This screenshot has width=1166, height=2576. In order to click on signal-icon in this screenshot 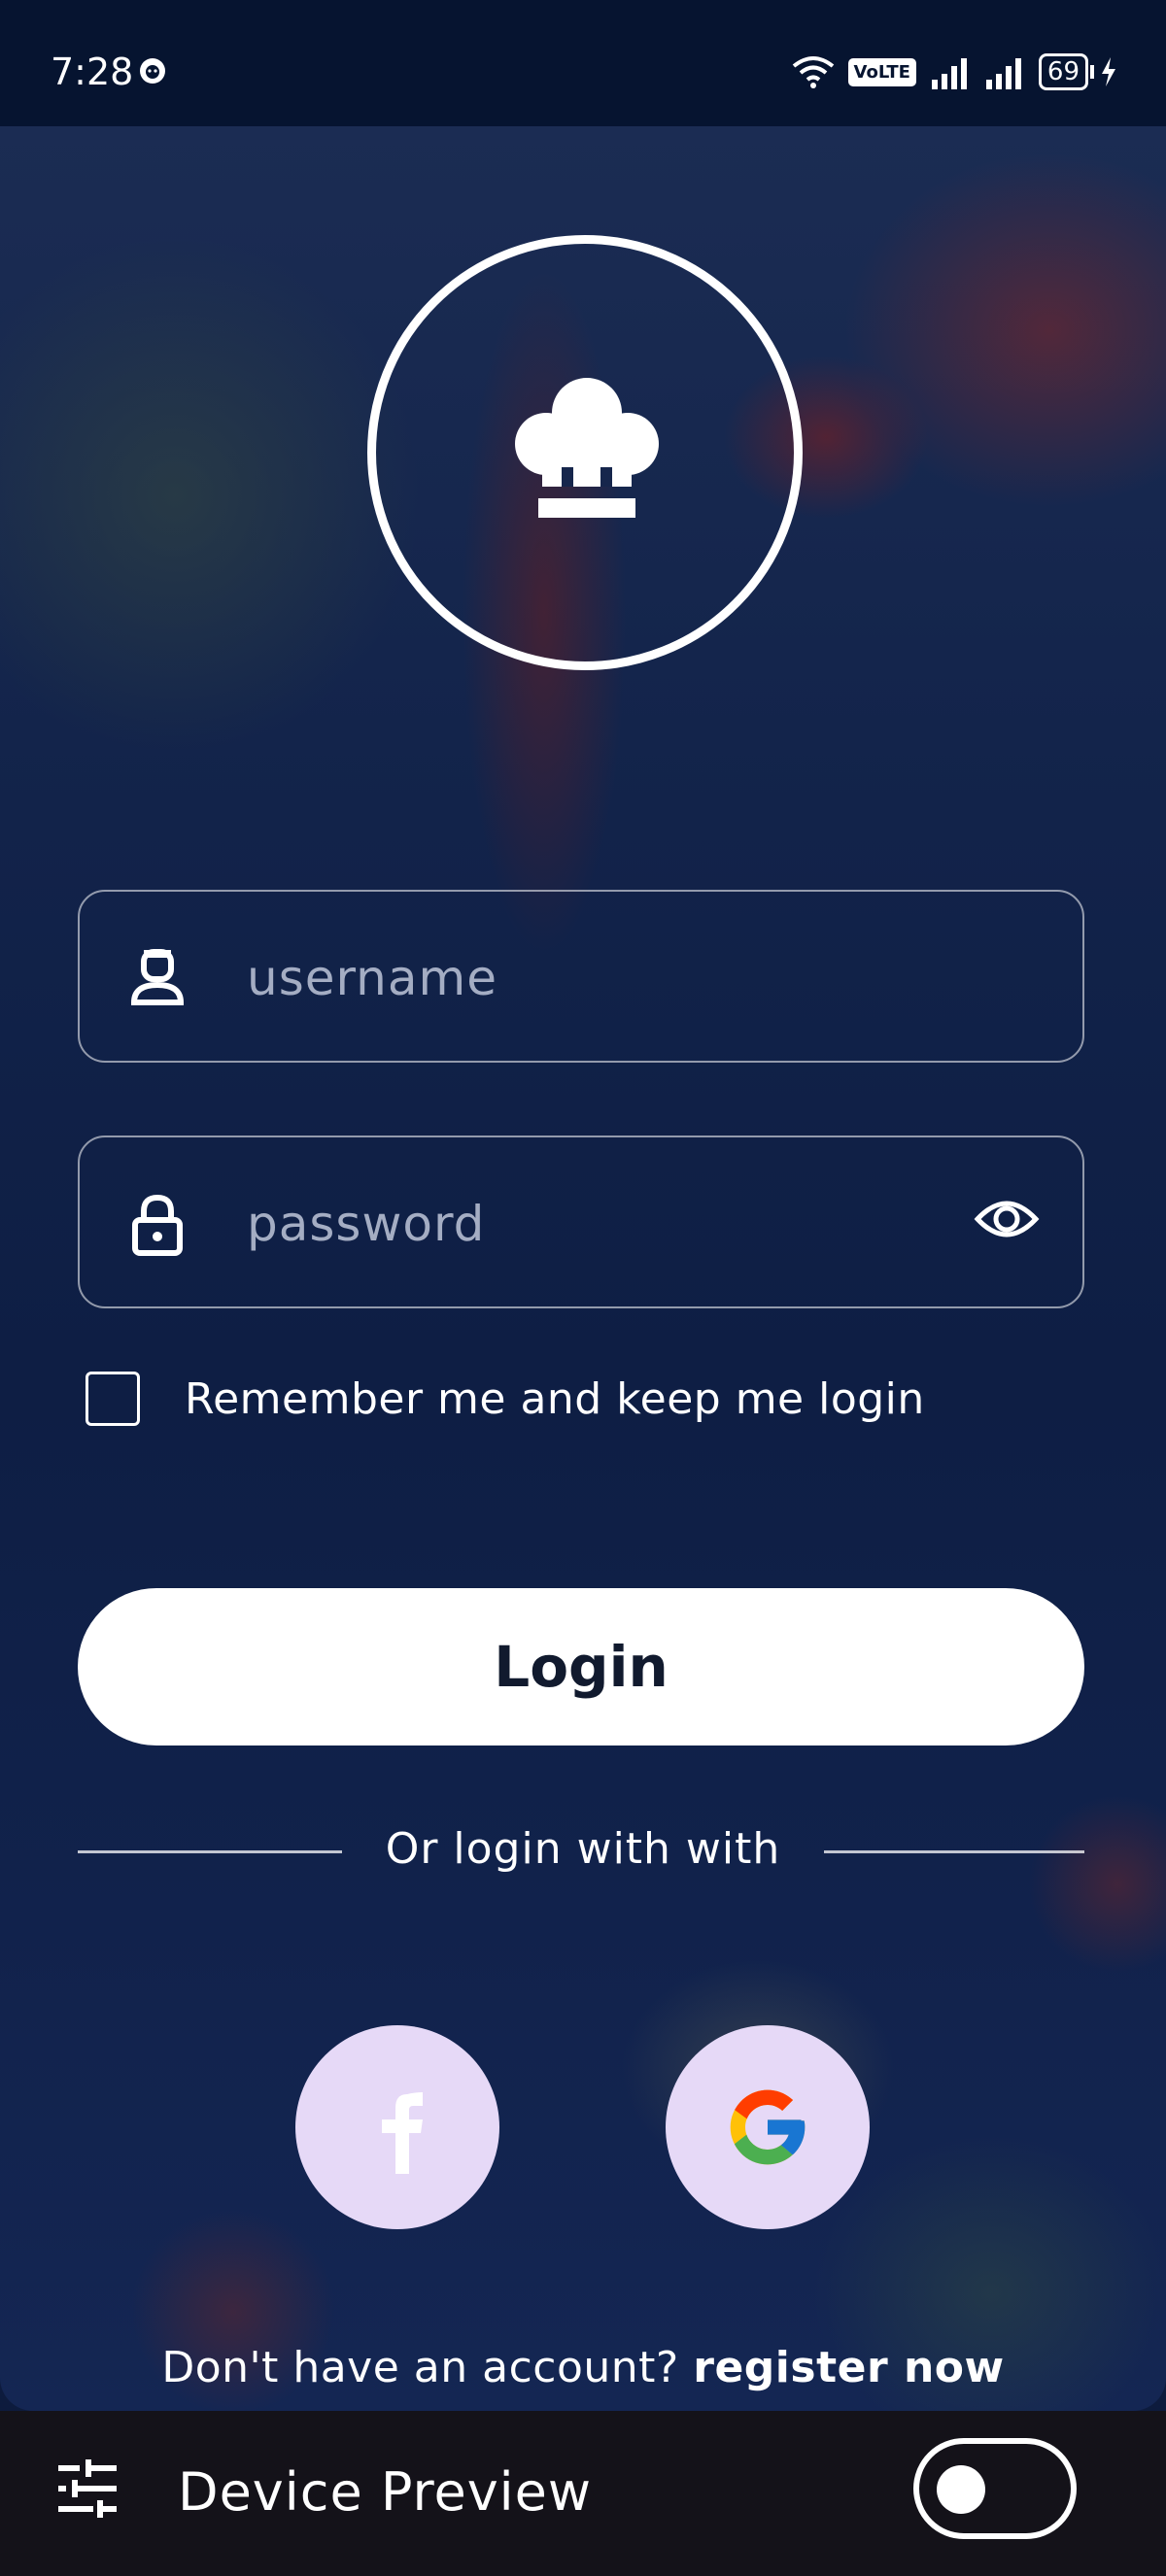, I will do `click(949, 73)`.